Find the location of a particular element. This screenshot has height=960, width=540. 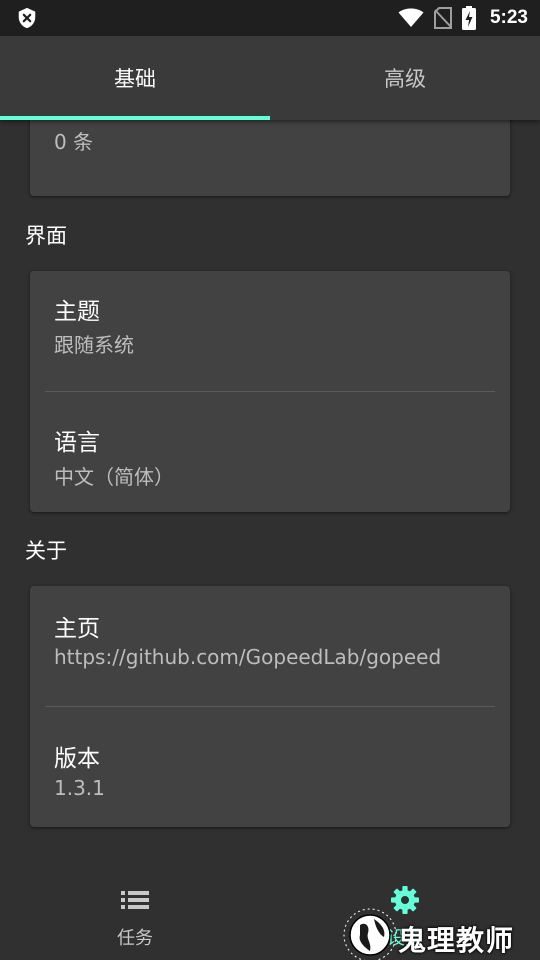

version-value: 1.3.1 is located at coordinates (79, 788).